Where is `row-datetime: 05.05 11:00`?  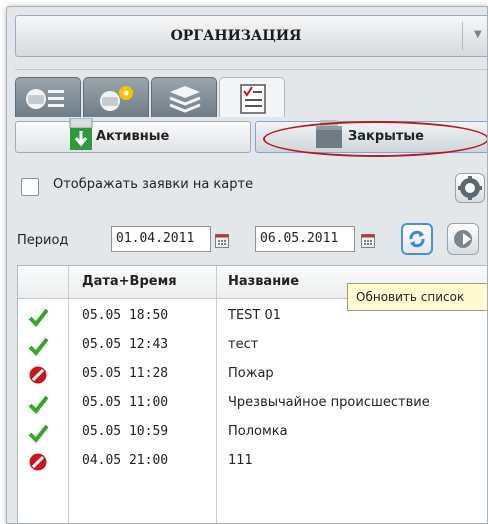
row-datetime: 05.05 11:00 is located at coordinates (125, 402).